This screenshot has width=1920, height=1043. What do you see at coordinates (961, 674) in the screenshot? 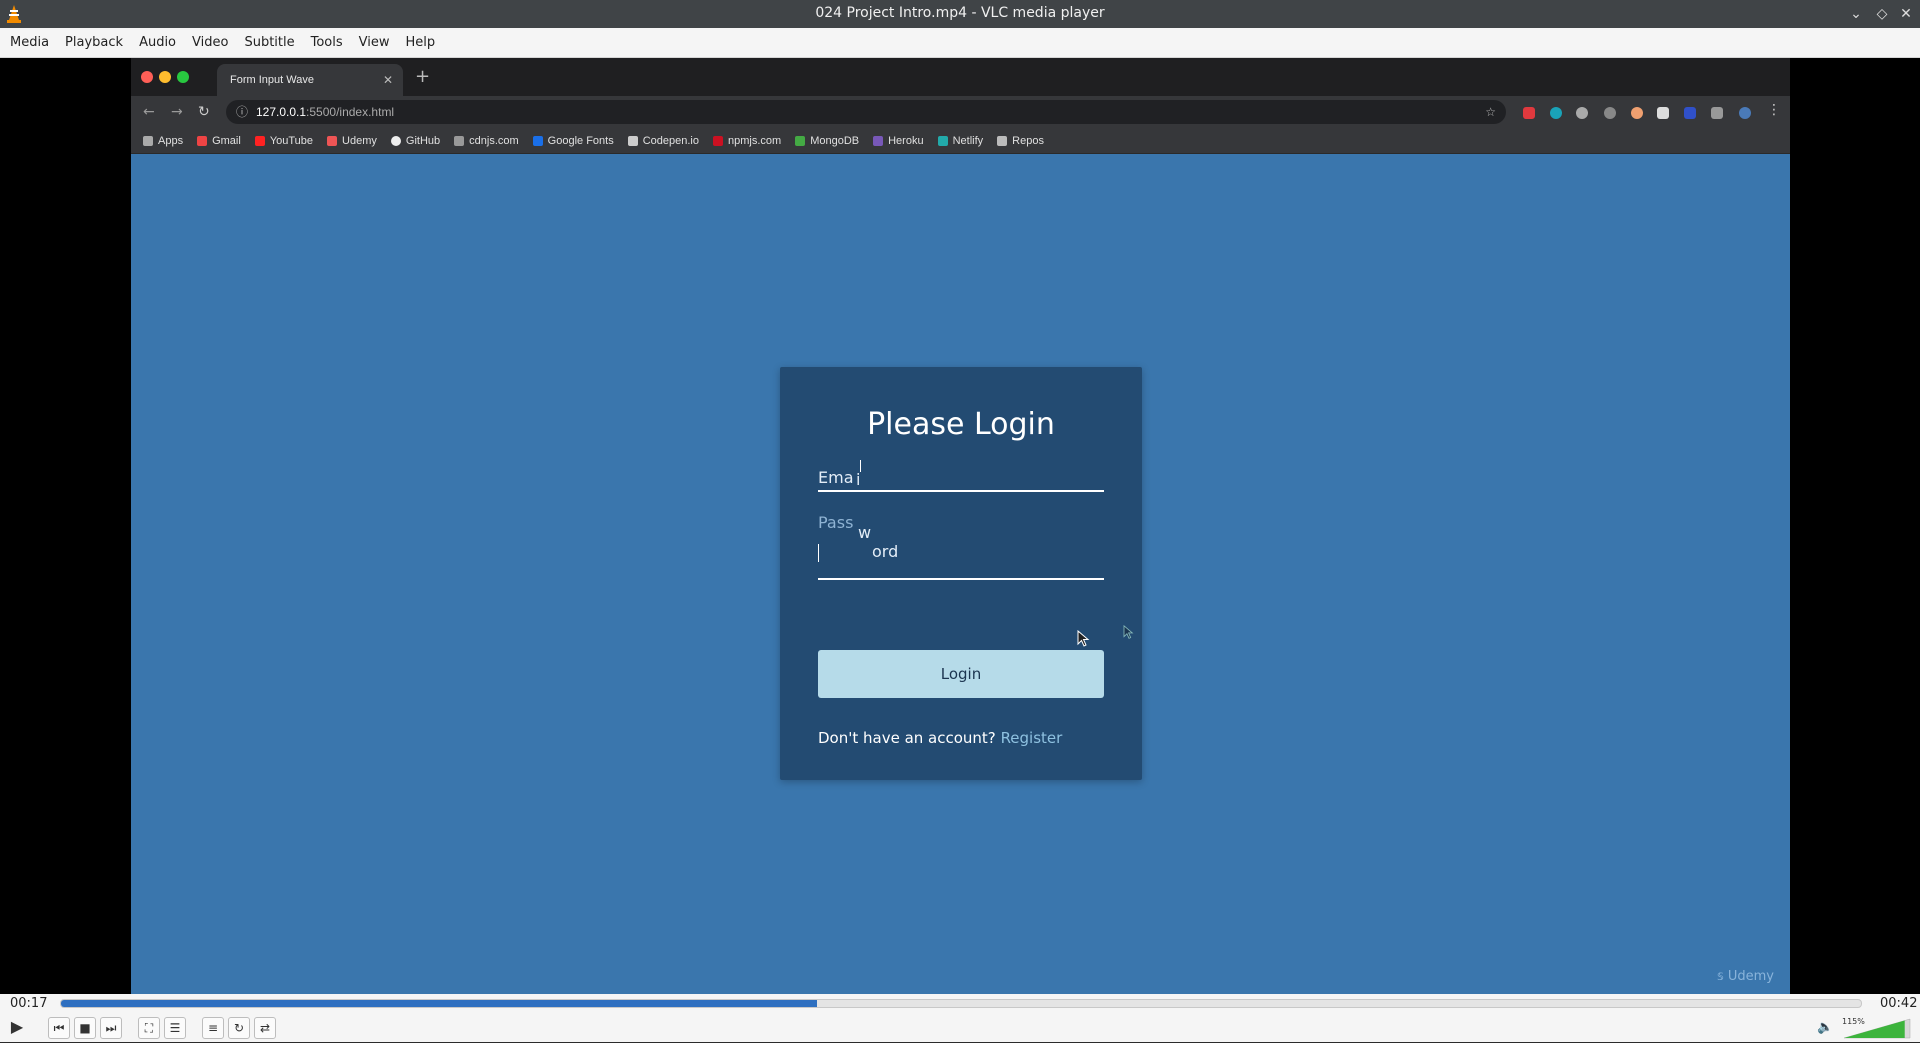
I see `login-button: Login` at bounding box center [961, 674].